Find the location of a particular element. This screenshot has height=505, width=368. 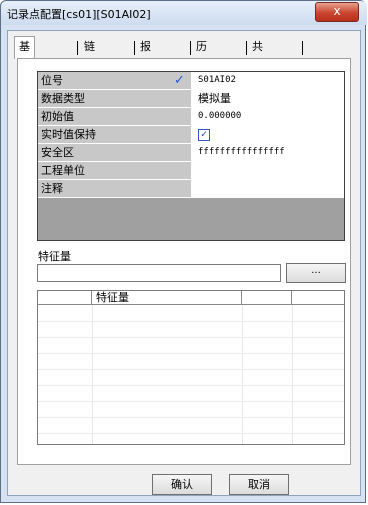

realtime-hold-checkbox: ✓ is located at coordinates (204, 135).